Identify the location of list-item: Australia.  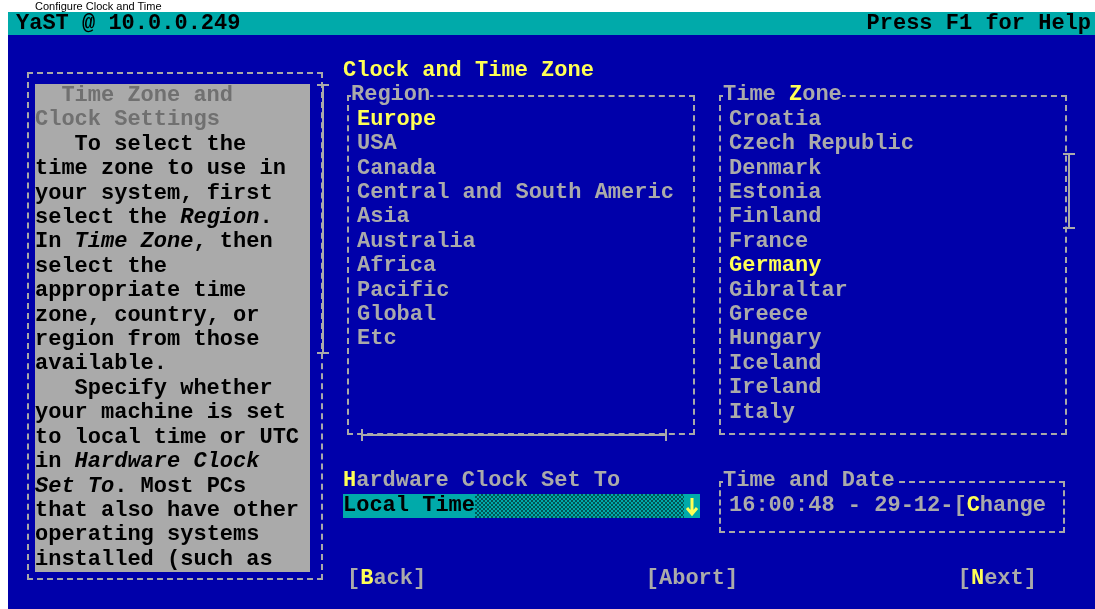
(416, 242).